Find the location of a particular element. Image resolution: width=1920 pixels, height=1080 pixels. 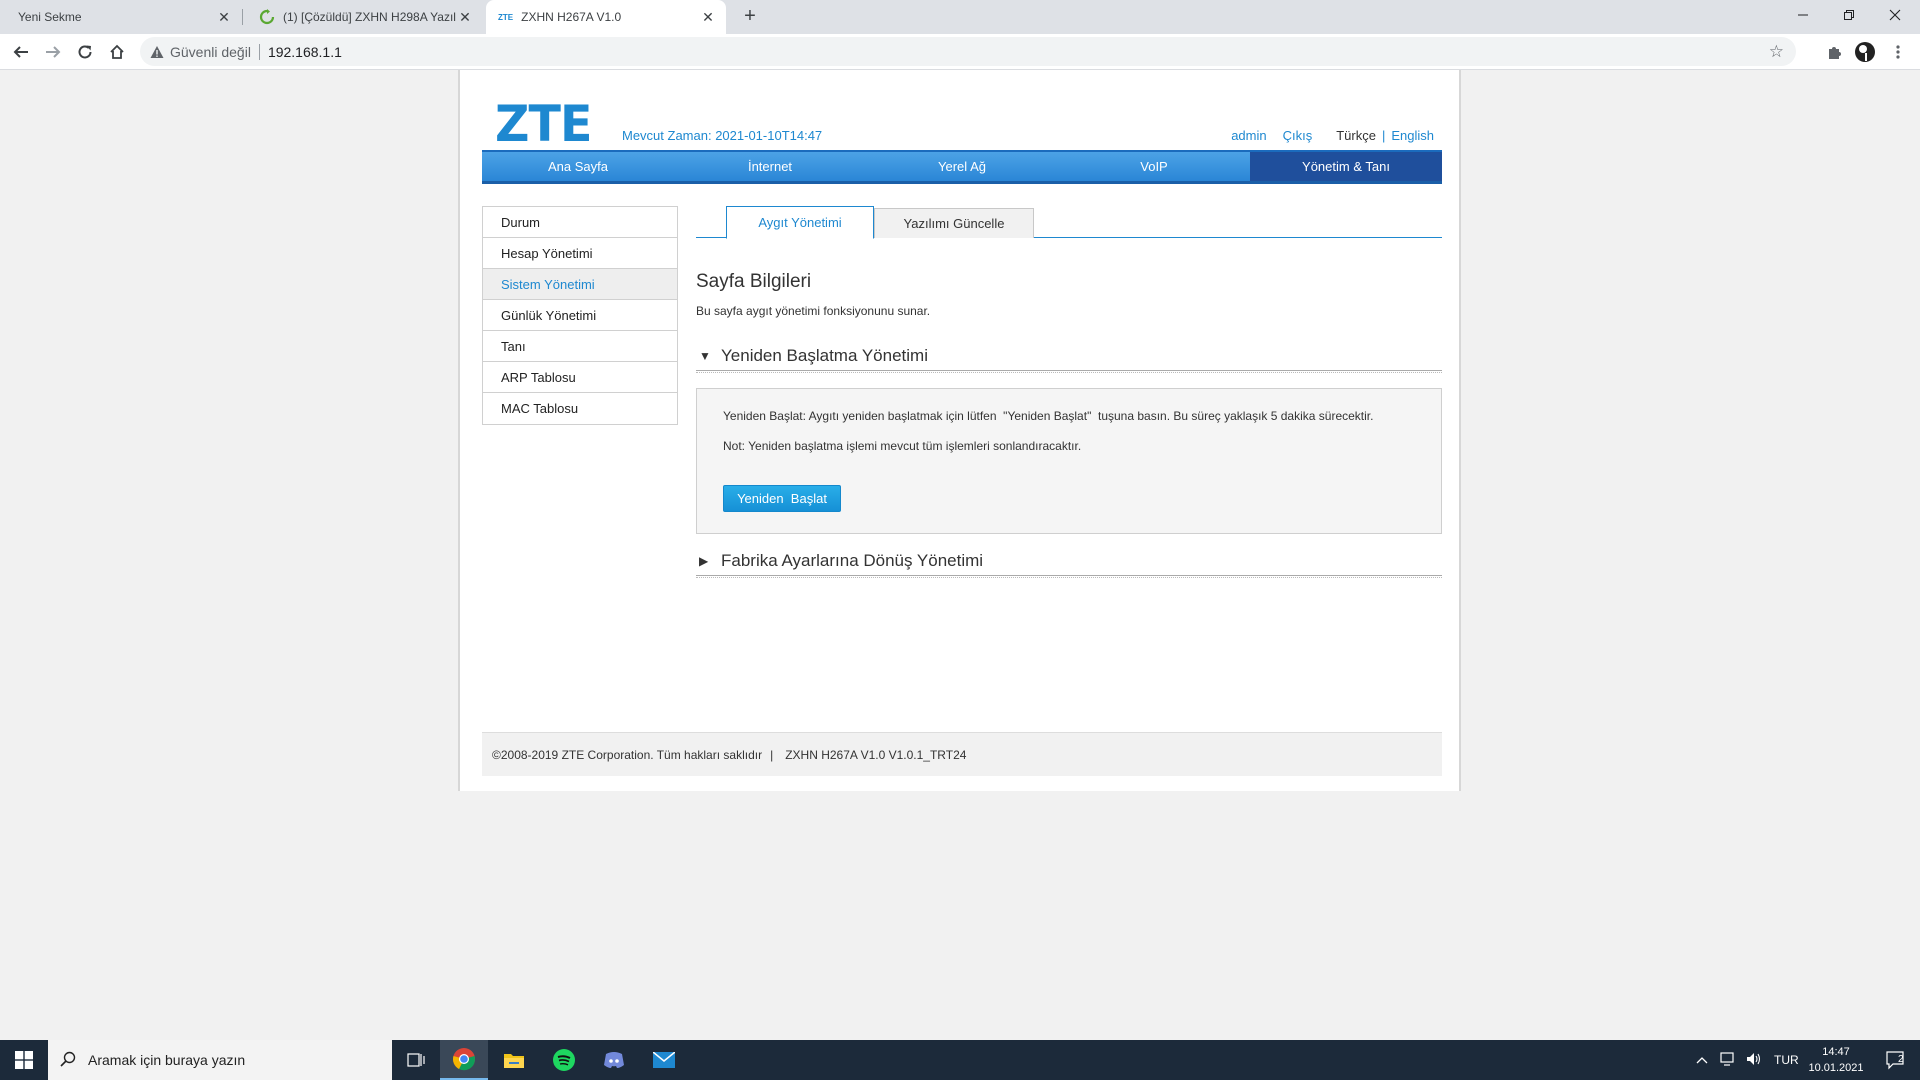

browser-tab-forum: (1) [Çözüldü] ZXHN H298A Yazılı ✕ is located at coordinates (363, 17).